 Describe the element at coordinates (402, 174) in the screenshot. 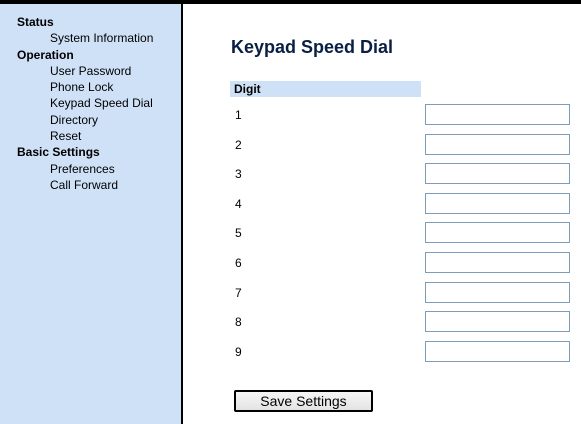

I see `speed-dial-row: 3` at that location.